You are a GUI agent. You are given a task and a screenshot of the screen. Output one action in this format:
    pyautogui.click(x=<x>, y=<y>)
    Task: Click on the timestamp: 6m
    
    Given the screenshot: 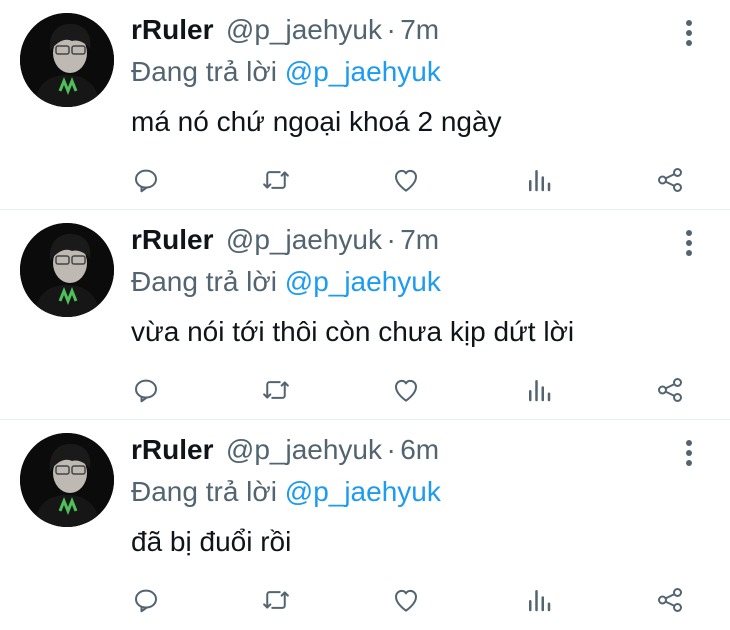 What is the action you would take?
    pyautogui.click(x=419, y=449)
    